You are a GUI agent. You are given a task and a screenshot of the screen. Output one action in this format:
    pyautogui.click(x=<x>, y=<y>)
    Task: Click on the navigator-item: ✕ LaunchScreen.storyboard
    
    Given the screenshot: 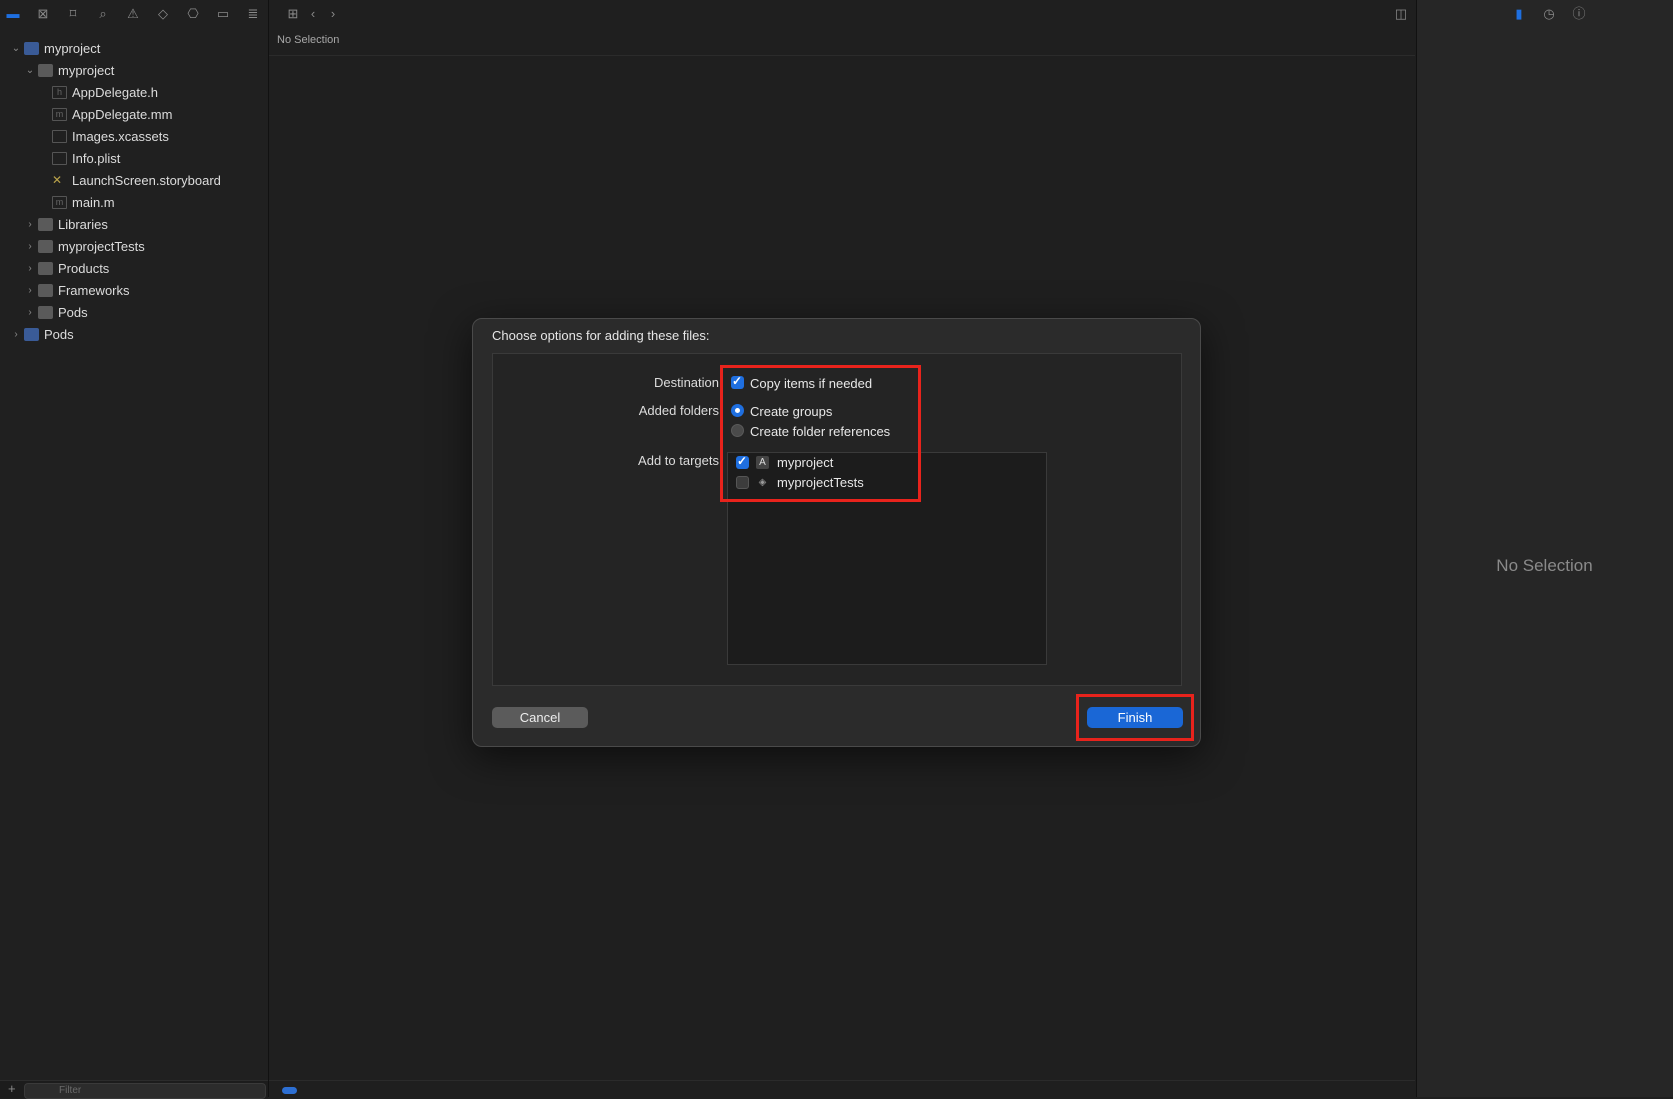 What is the action you would take?
    pyautogui.click(x=134, y=181)
    